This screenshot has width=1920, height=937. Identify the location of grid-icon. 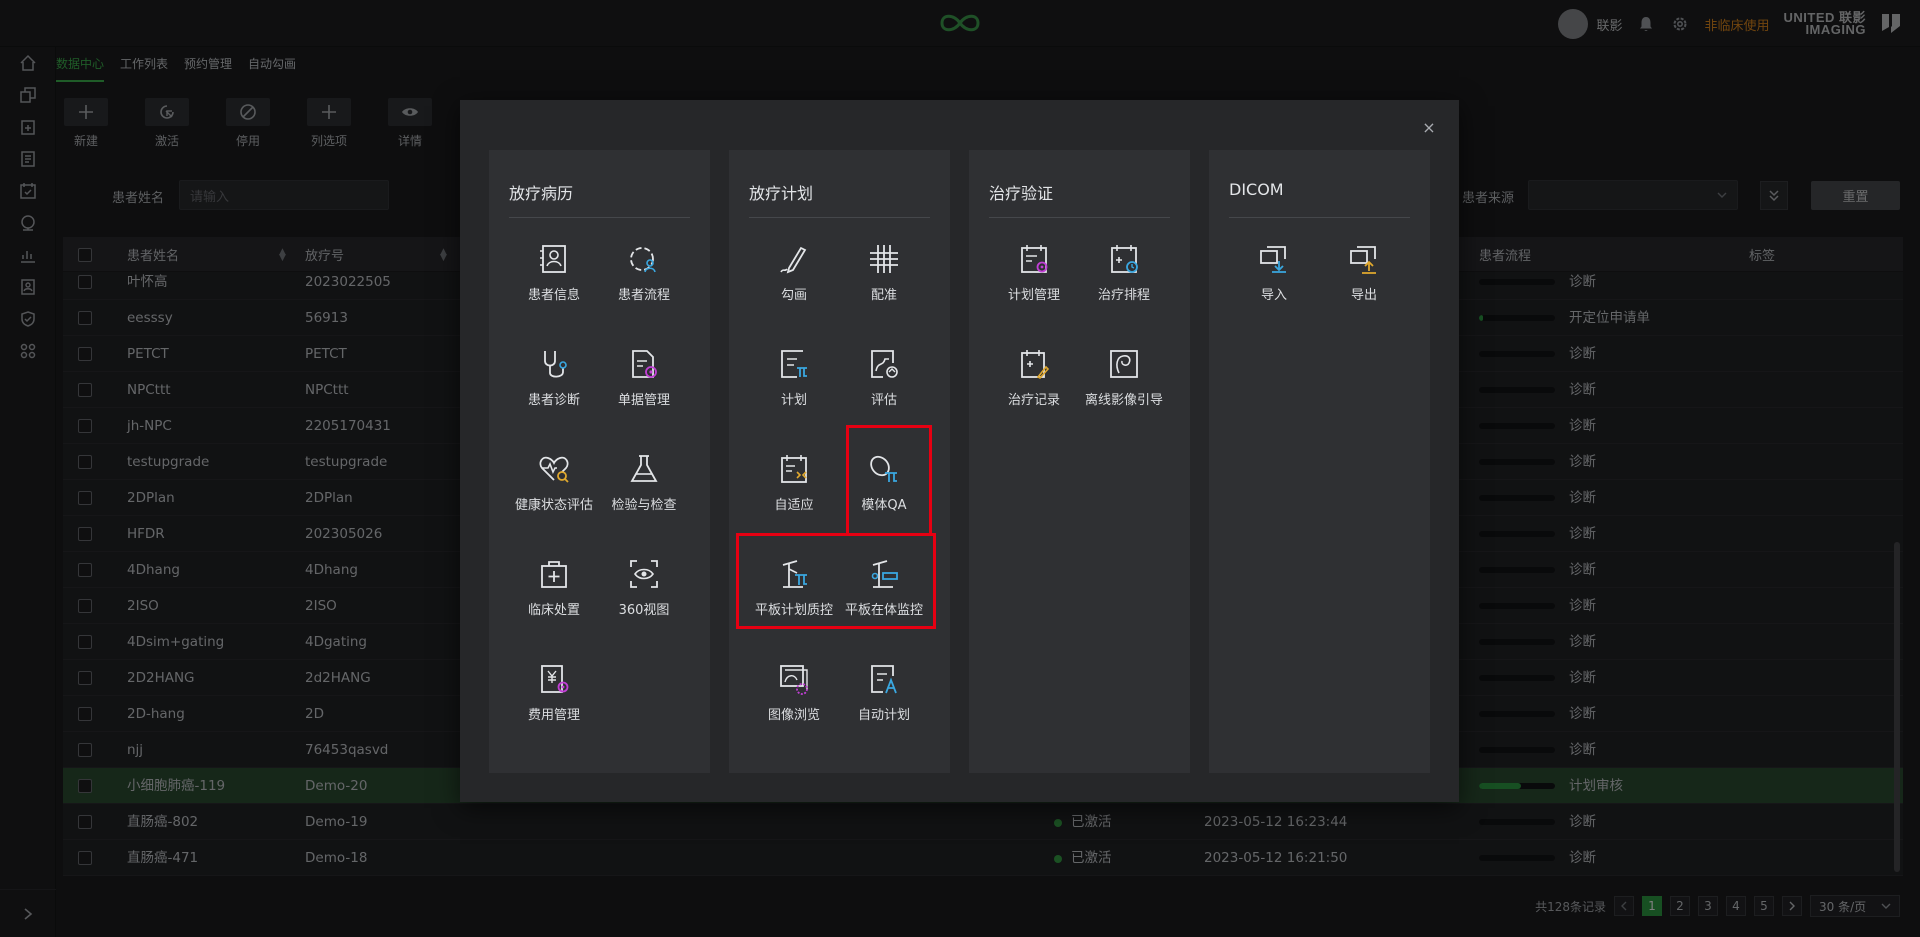
(884, 259).